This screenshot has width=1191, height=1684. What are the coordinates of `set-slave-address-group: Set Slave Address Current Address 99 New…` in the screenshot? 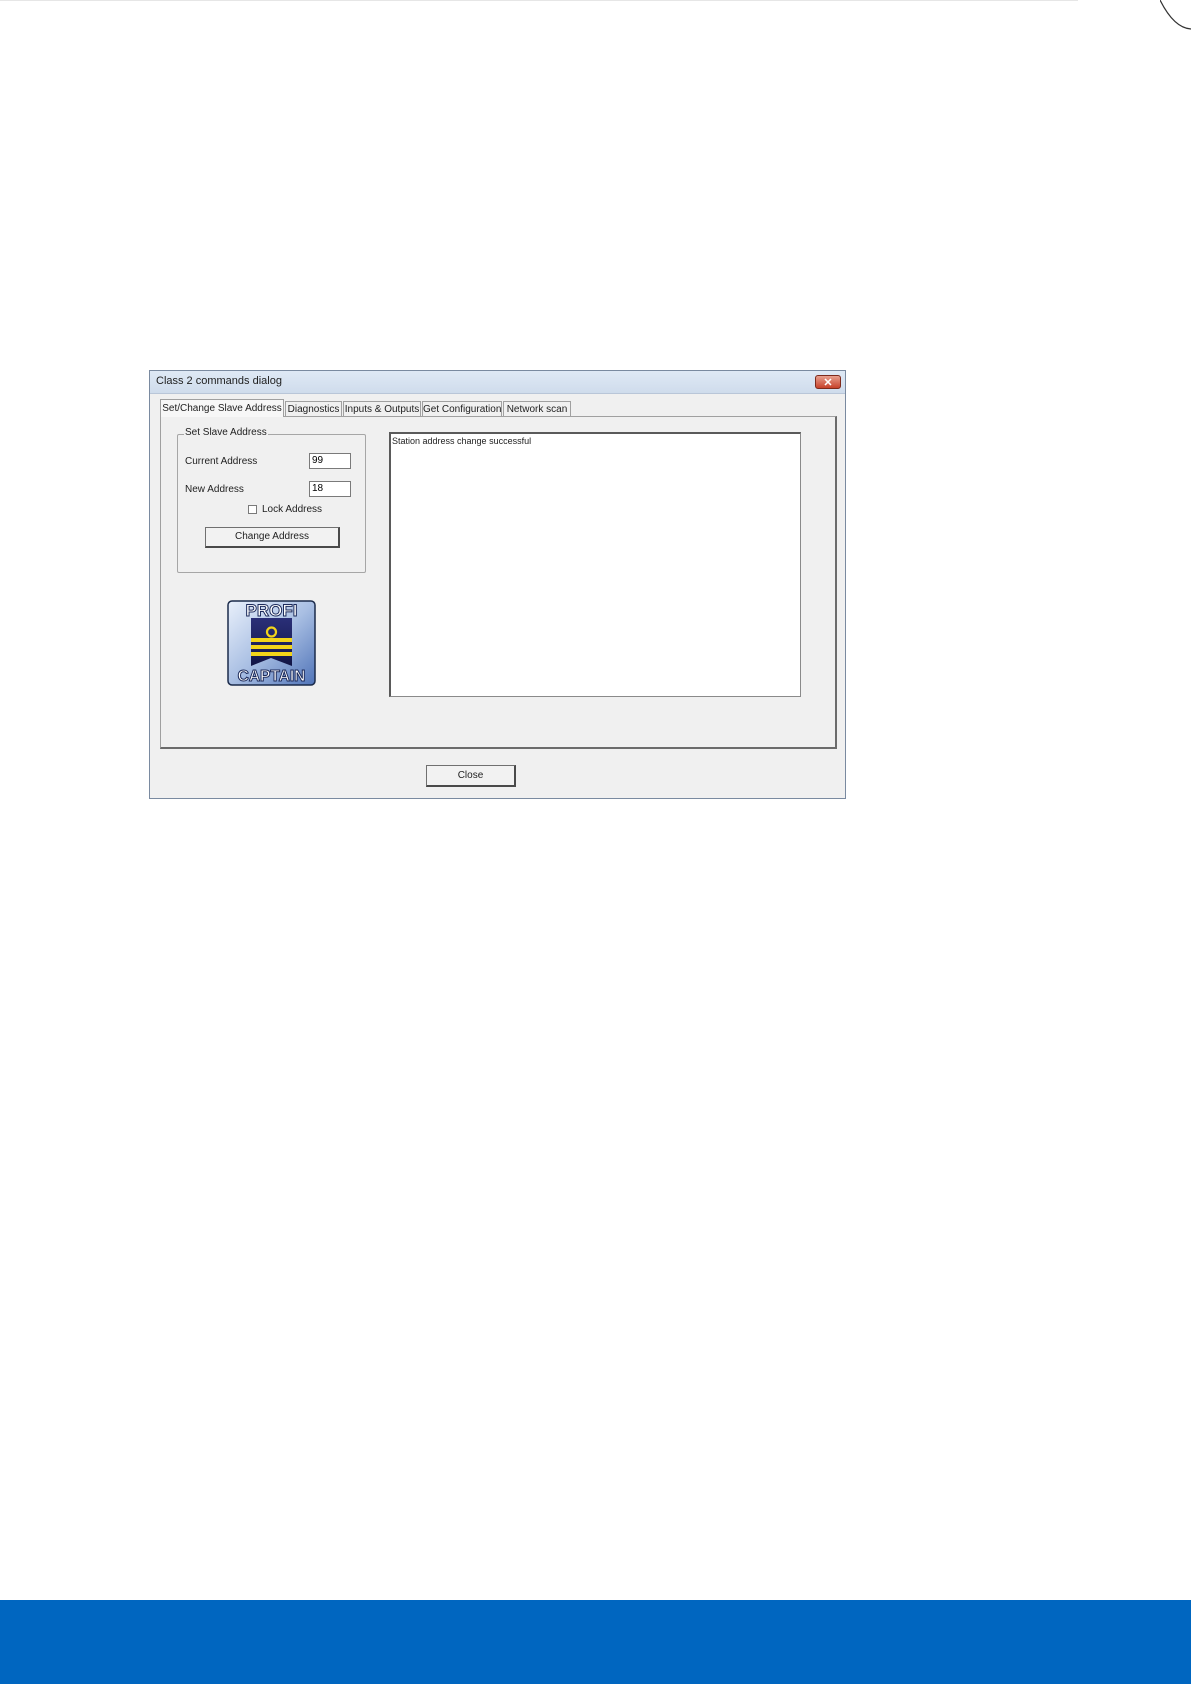 It's located at (271, 500).